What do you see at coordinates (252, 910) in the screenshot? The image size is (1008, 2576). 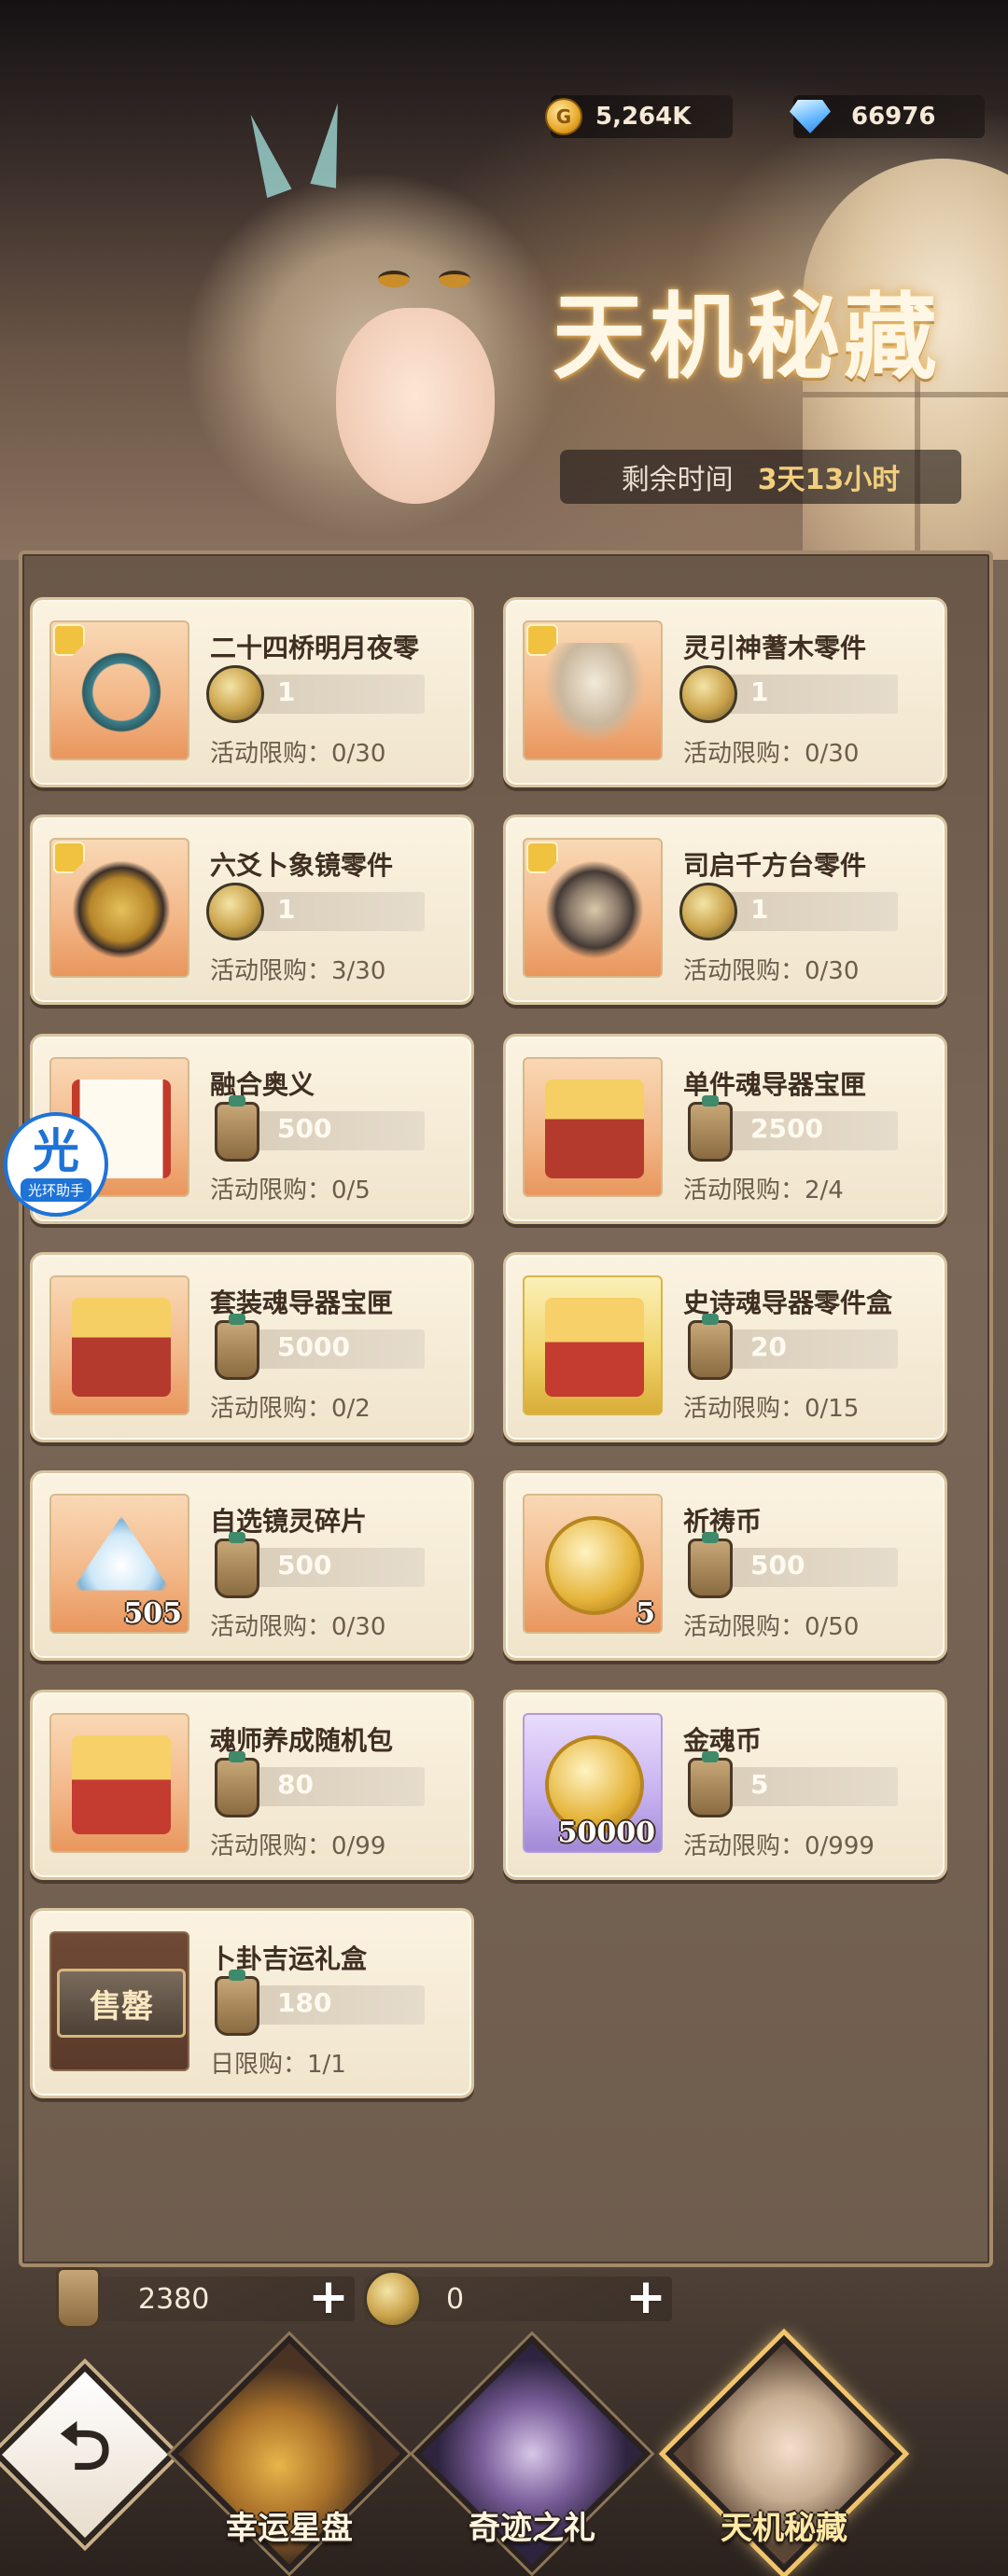 I see `shop-item-card: 六爻卜象镜零件 1 活动限购：3/30` at bounding box center [252, 910].